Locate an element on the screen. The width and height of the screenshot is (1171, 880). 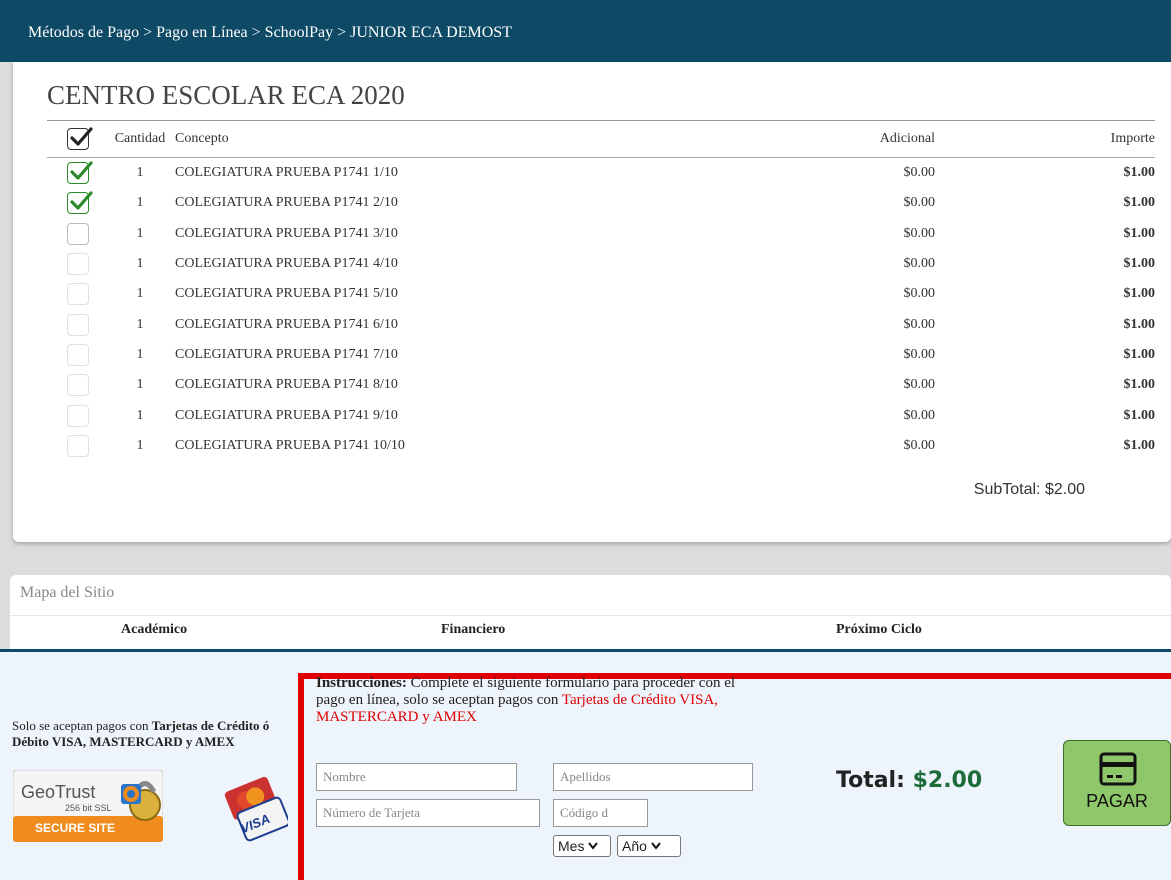
table-row: 1 COLEGIATURA PRUEBA P1741 8/10 $0.00 $1.00 is located at coordinates (601, 385).